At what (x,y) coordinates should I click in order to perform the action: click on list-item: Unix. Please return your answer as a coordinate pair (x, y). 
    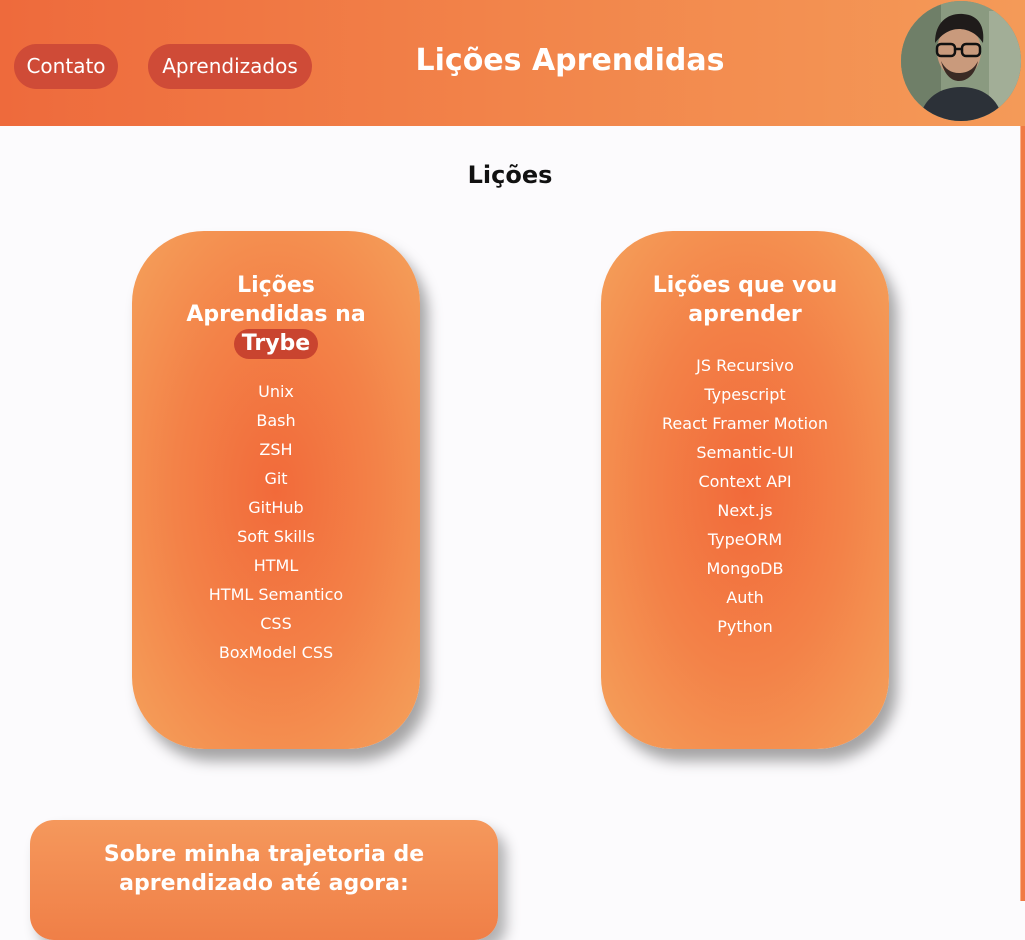
    Looking at the image, I should click on (276, 391).